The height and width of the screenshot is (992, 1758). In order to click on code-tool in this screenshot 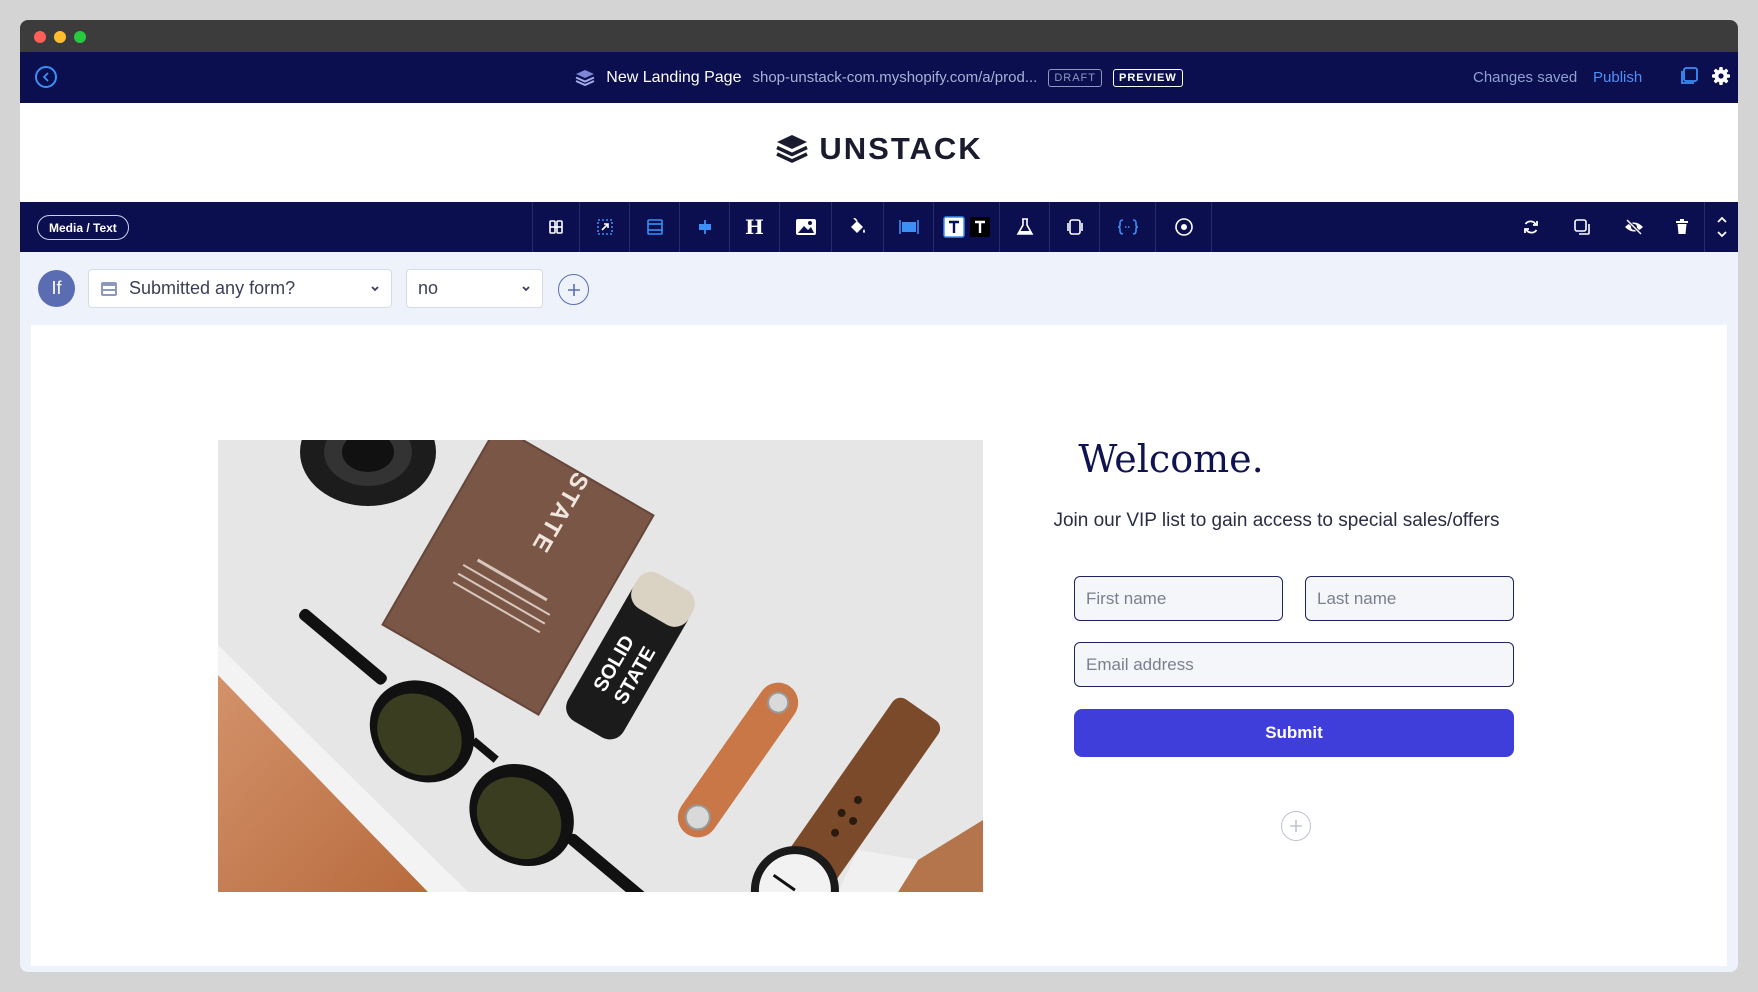, I will do `click(1128, 227)`.